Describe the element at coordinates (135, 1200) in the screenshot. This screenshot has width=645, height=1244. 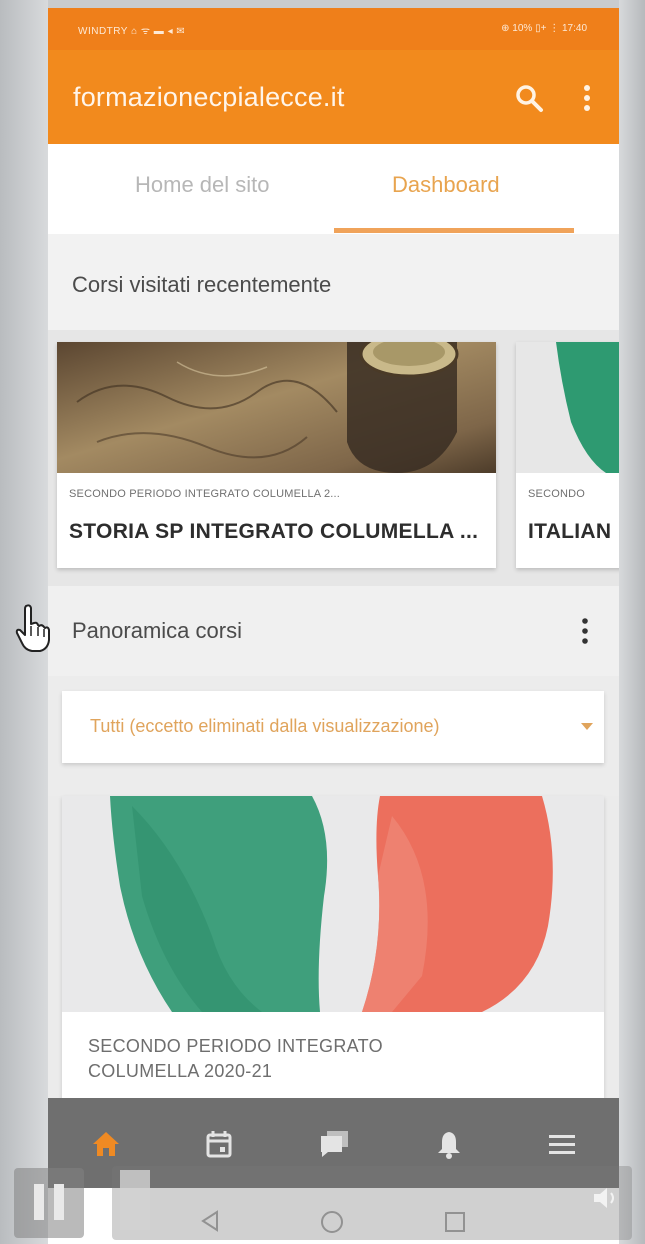
I see `video-seek-thumb` at that location.